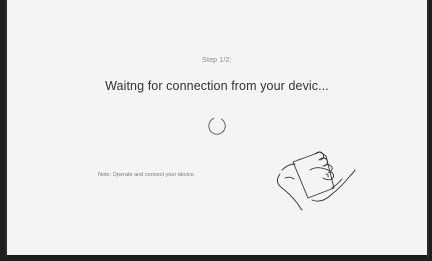 This screenshot has height=261, width=432. I want to click on loading-spinner-icon, so click(217, 126).